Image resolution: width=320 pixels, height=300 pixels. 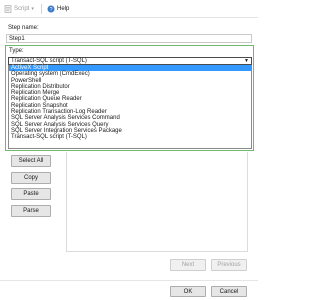 I want to click on type-select: Transact-SQL script (T-SQL) ▼, so click(x=130, y=61).